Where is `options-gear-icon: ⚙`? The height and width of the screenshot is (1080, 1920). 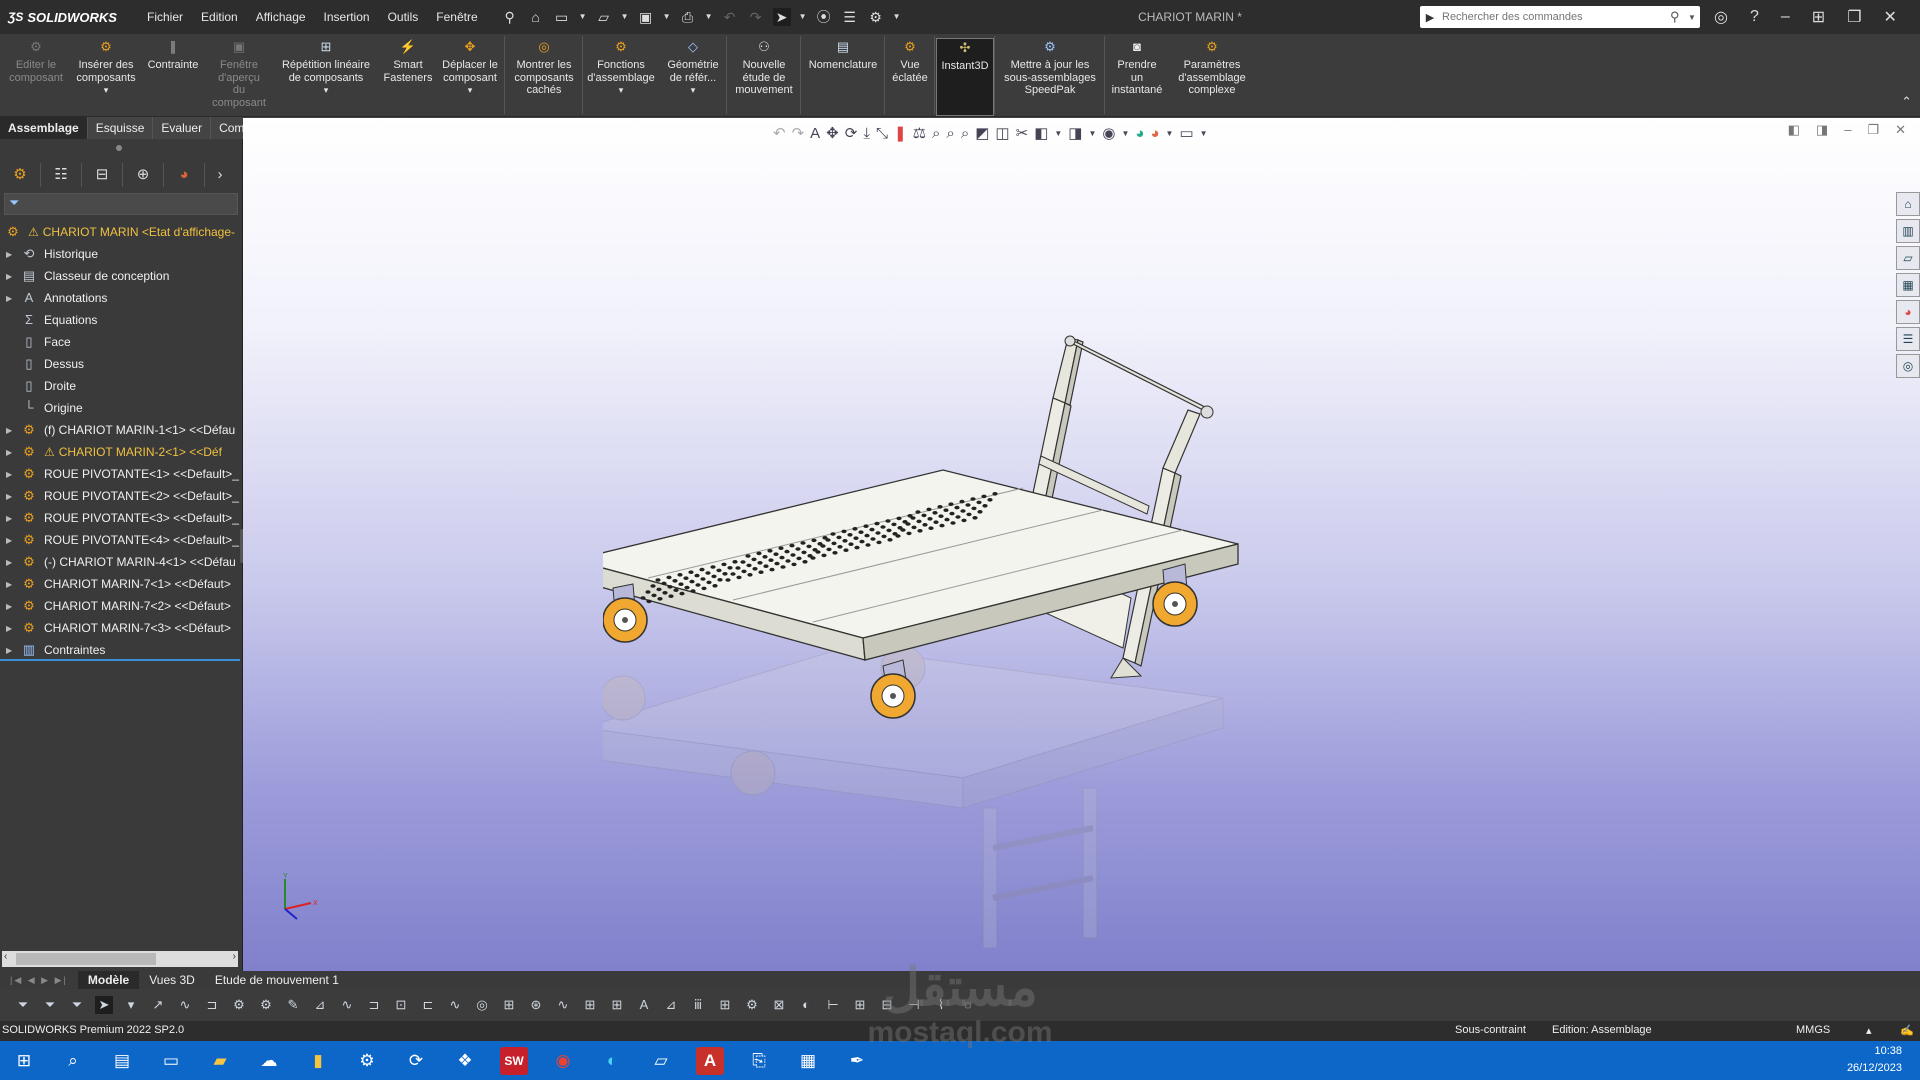 options-gear-icon: ⚙ is located at coordinates (876, 17).